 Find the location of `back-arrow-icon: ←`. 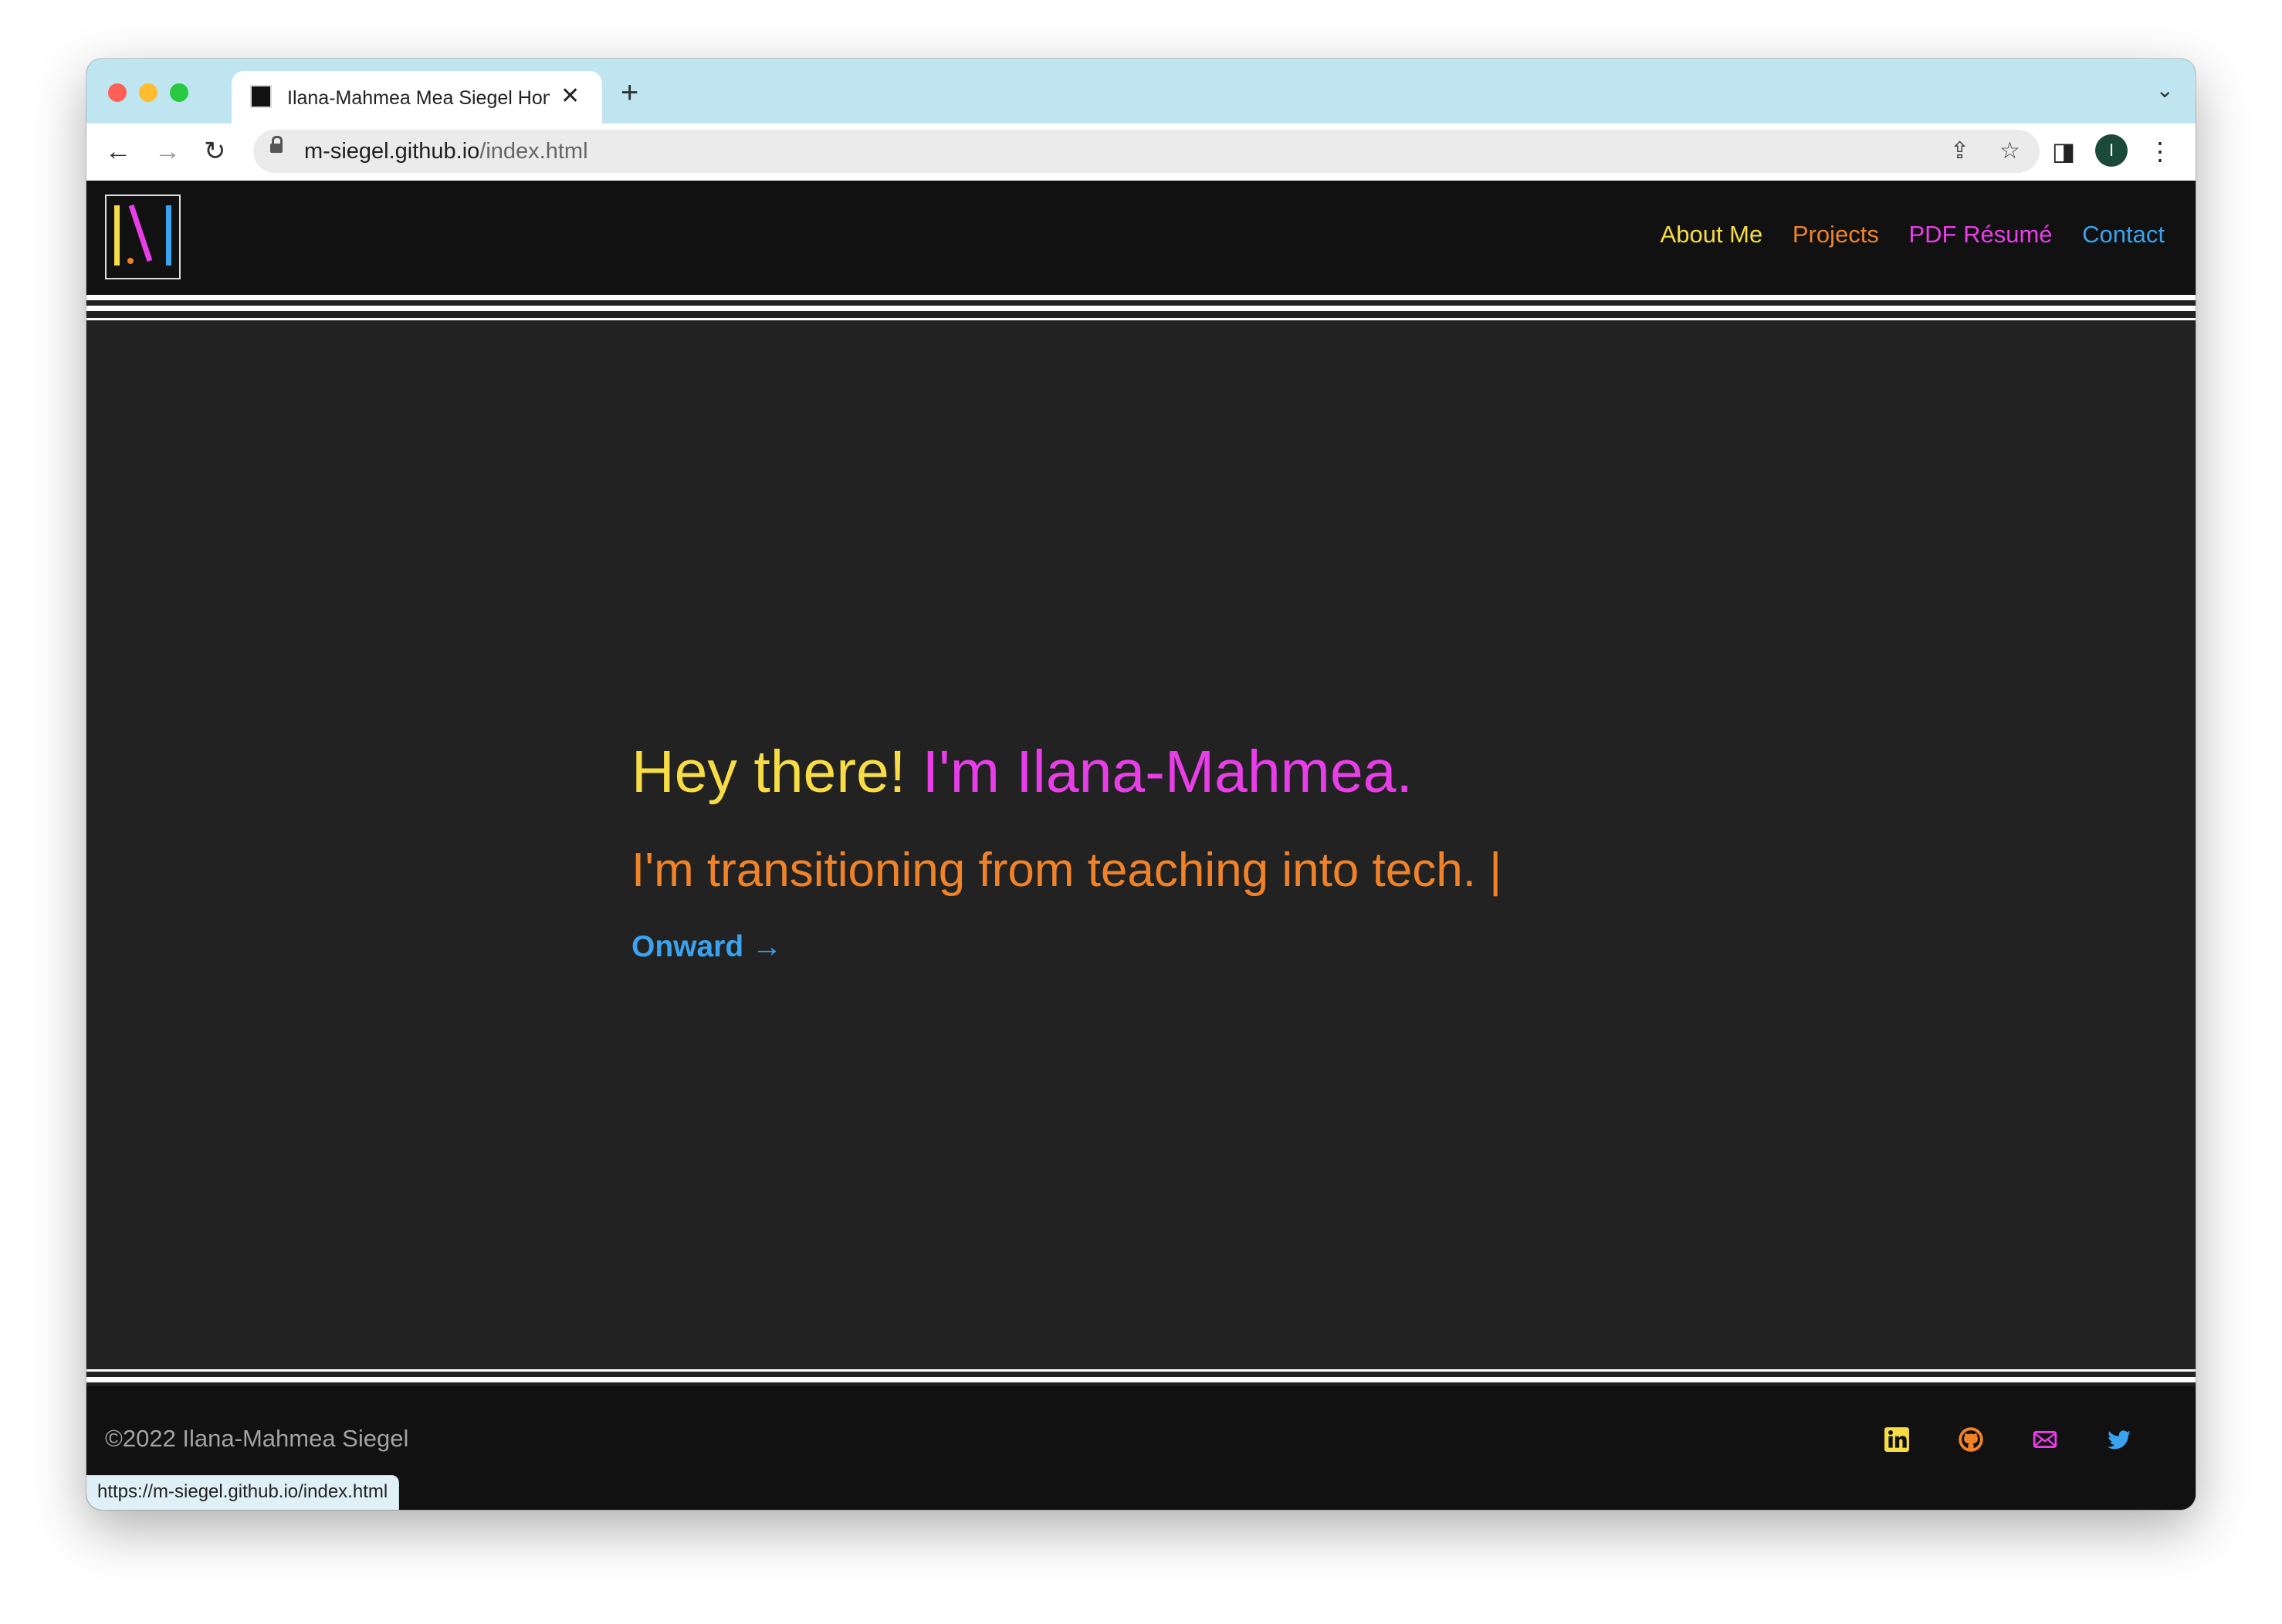

back-arrow-icon: ← is located at coordinates (118, 151).